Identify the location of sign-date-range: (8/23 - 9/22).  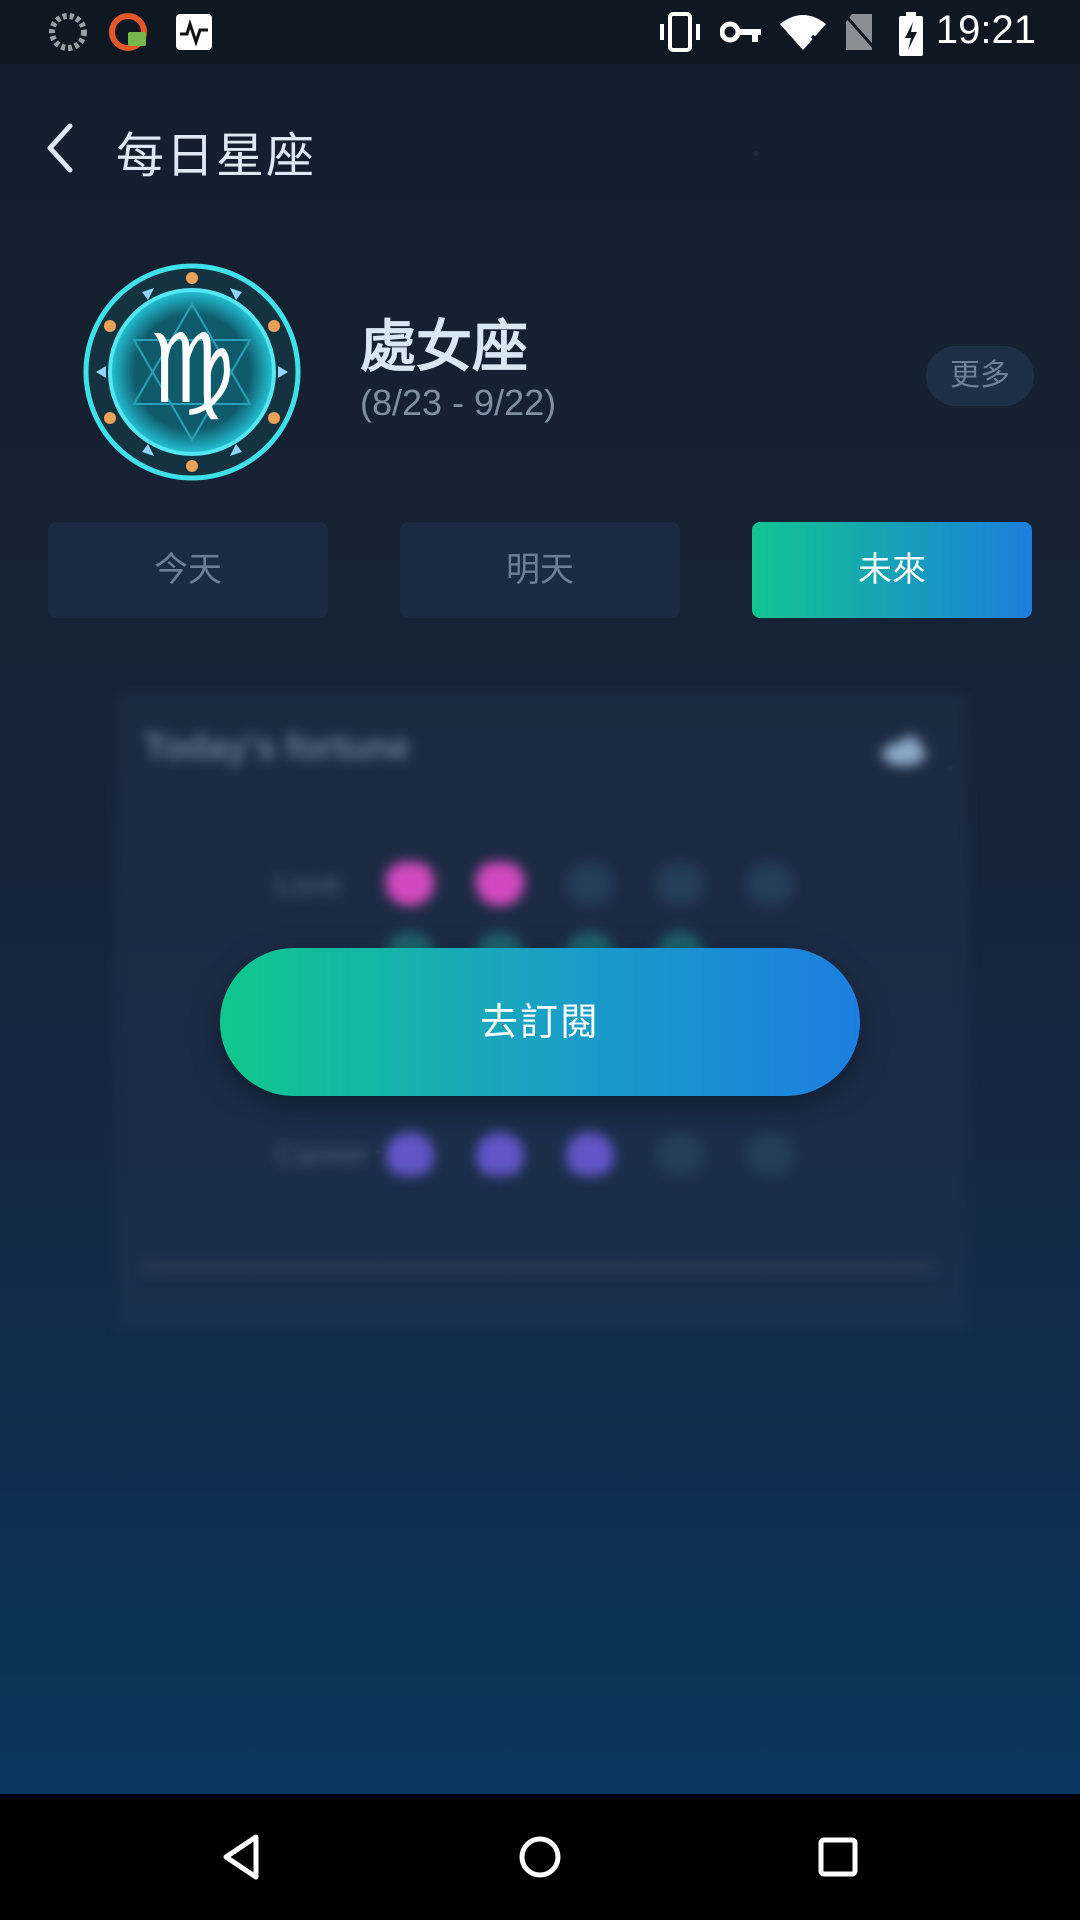
(458, 402).